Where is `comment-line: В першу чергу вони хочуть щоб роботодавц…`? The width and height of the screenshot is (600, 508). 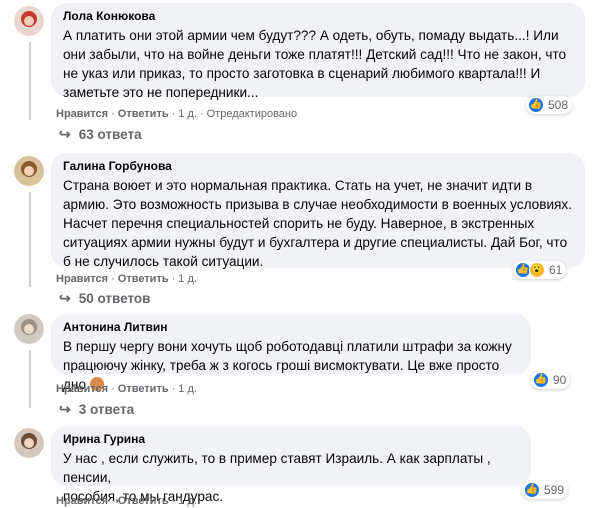 comment-line: В першу чергу вони хочуть щоб роботодавц… is located at coordinates (287, 346).